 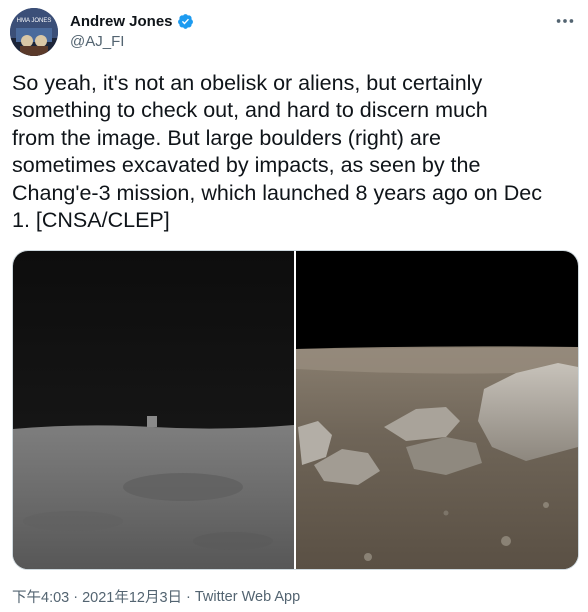 What do you see at coordinates (40, 596) in the screenshot?
I see `tweet-time: 下午4:03` at bounding box center [40, 596].